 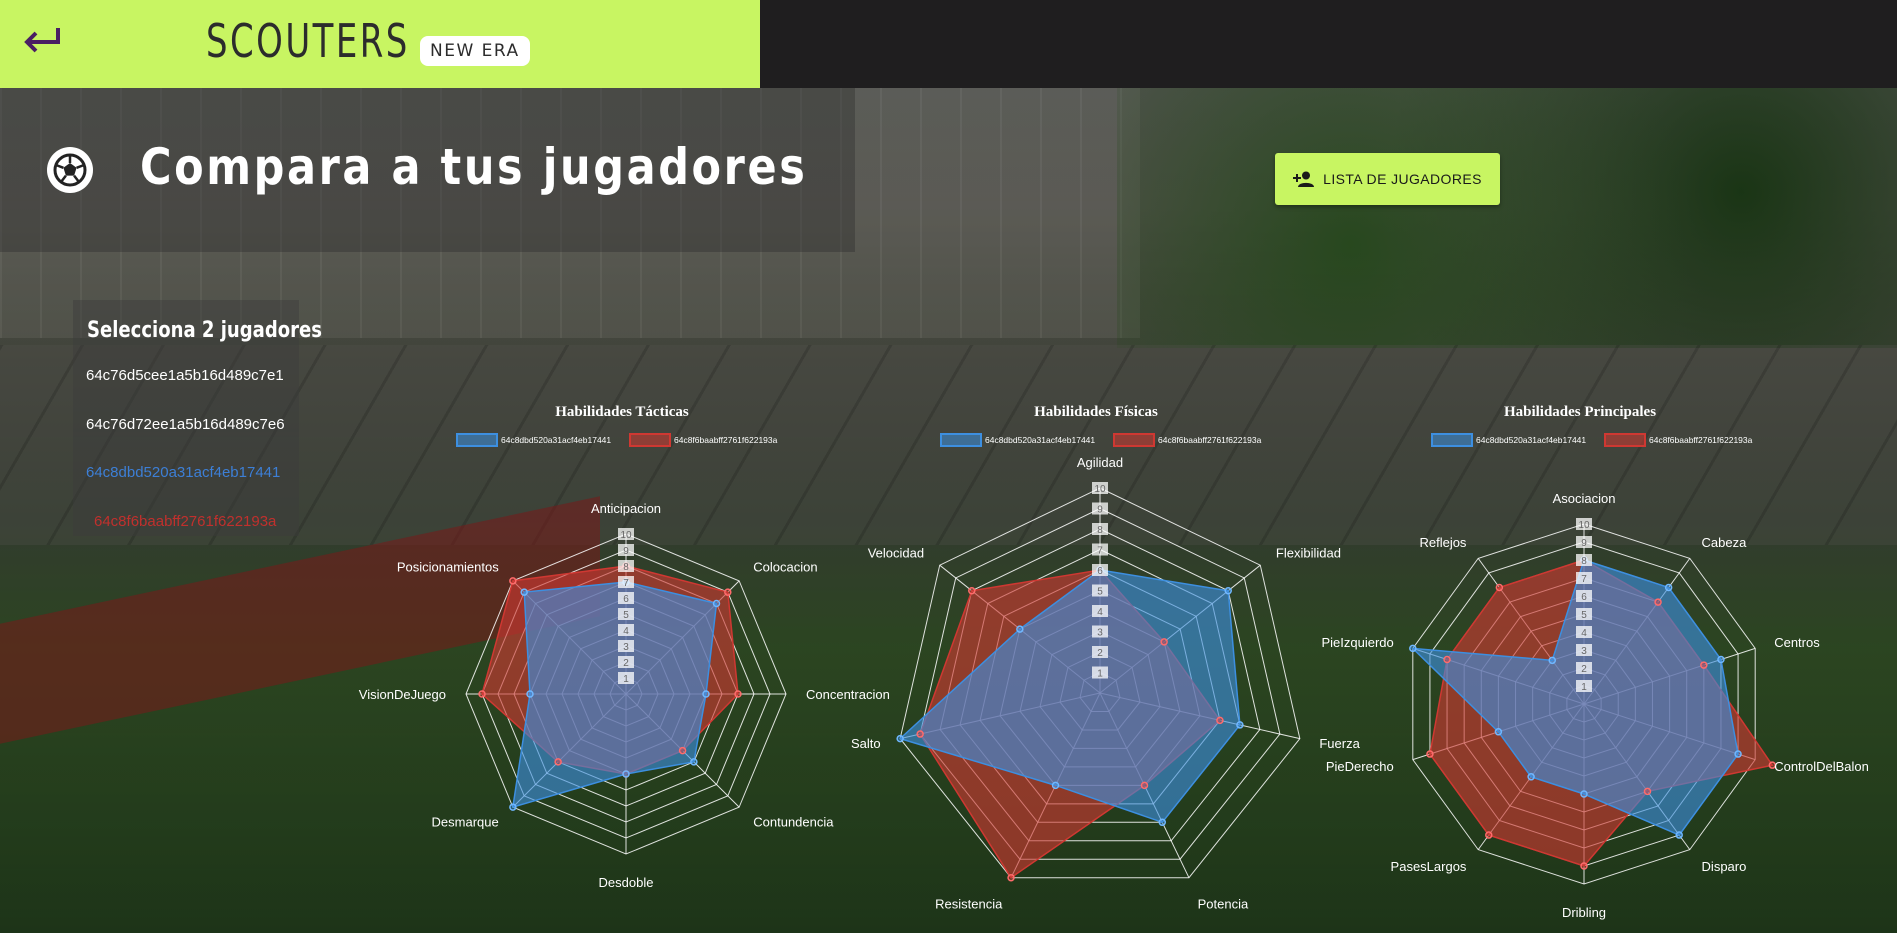 I want to click on axis-label: Reflejos, so click(x=1442, y=542).